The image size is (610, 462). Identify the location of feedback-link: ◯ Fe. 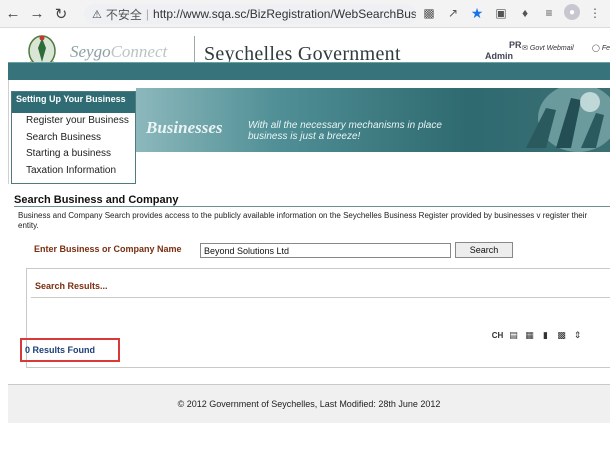
(601, 48).